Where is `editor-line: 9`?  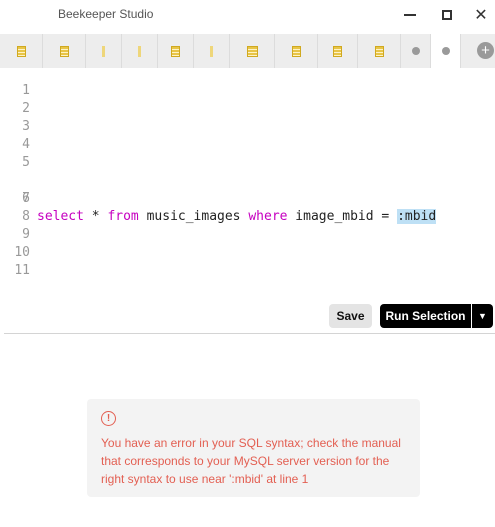
editor-line: 9 is located at coordinates (247, 235).